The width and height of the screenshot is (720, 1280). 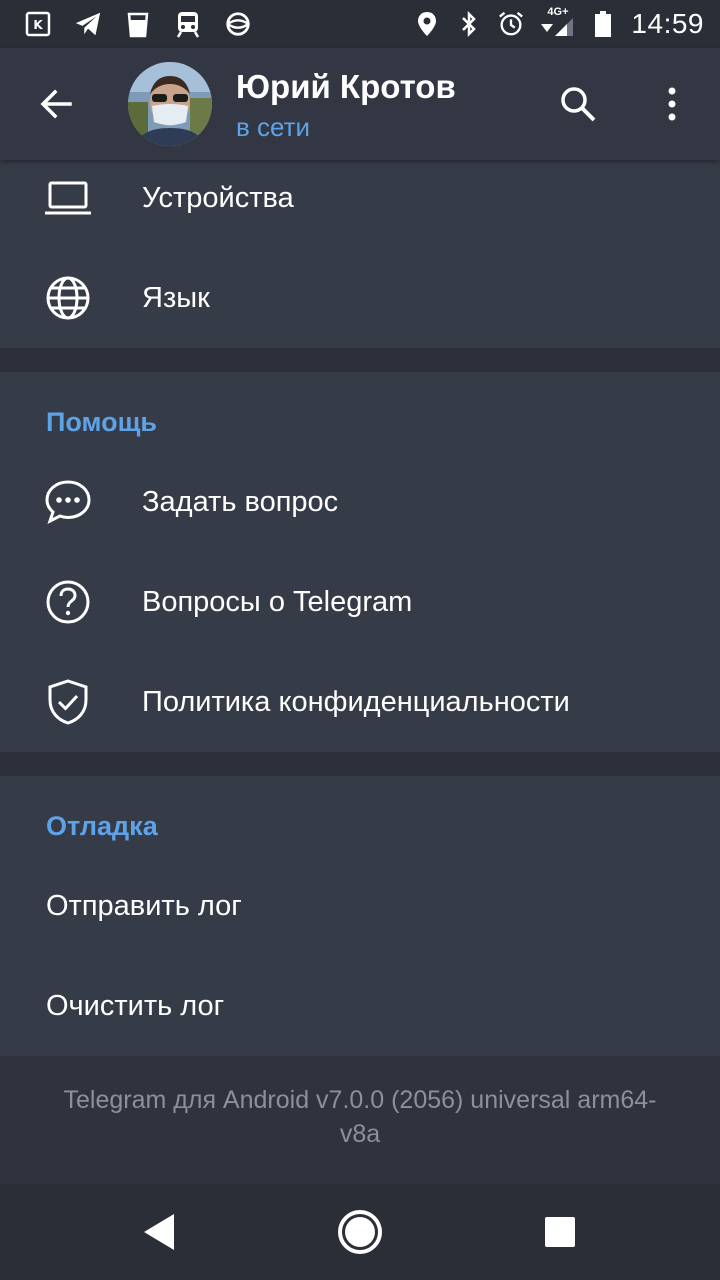 I want to click on contact-name: Юрий Кротов, so click(x=346, y=87).